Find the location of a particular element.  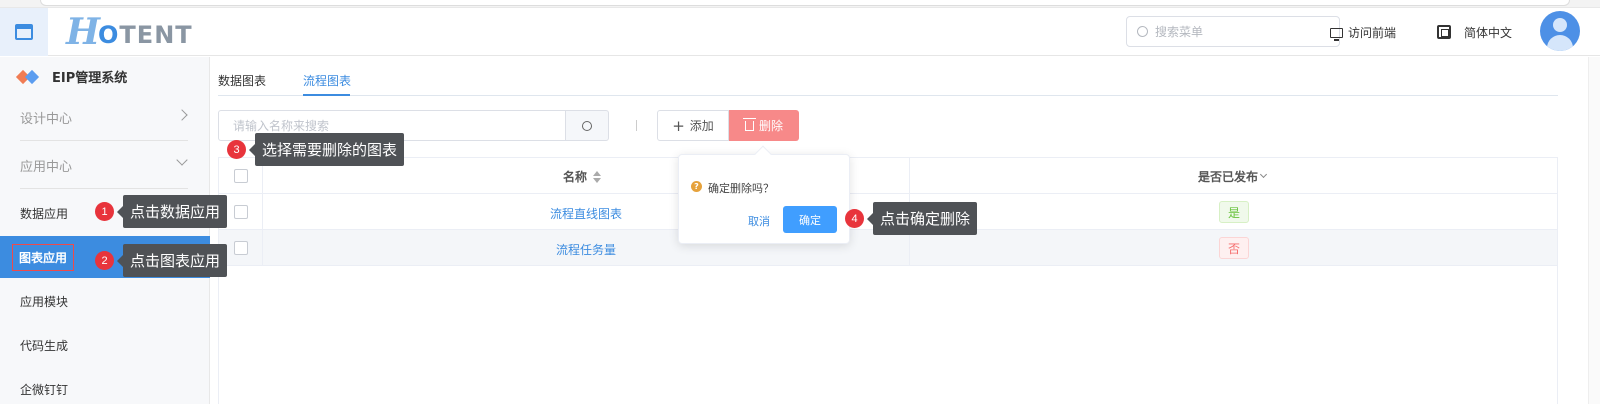

language-selector: 简体中文 is located at coordinates (1488, 32).